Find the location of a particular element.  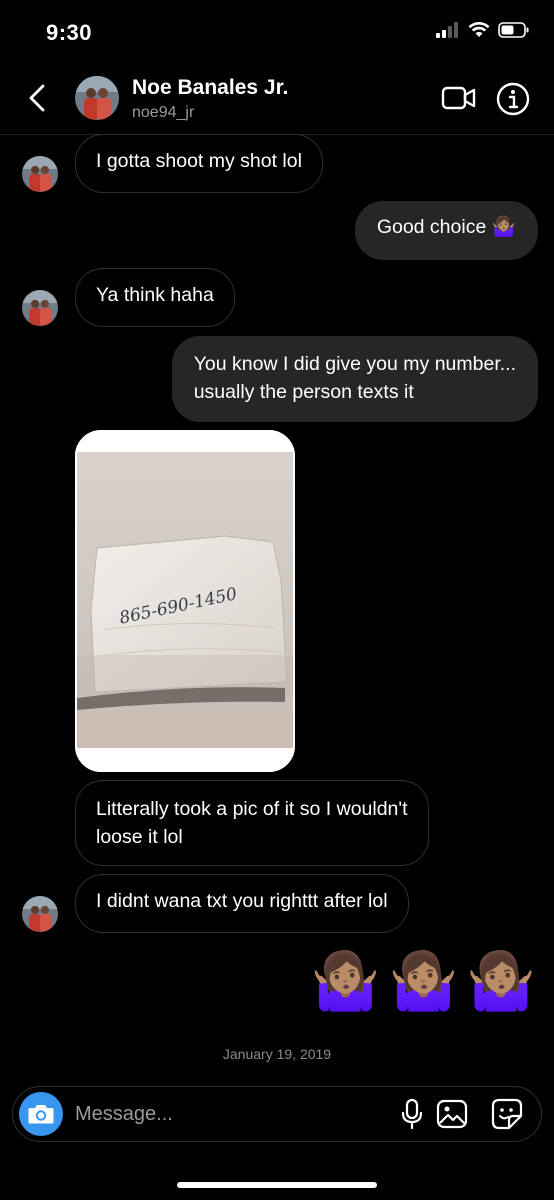

status-bar: 9:30 is located at coordinates (277, 31).